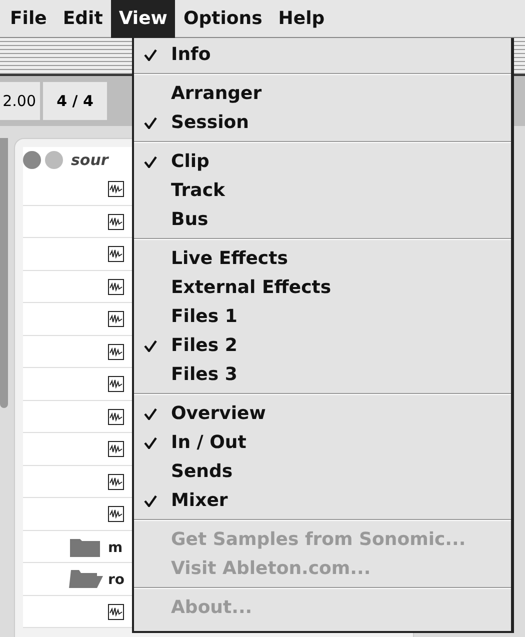 Image resolution: width=525 pixels, height=637 pixels. I want to click on menu-item: Bus, so click(322, 219).